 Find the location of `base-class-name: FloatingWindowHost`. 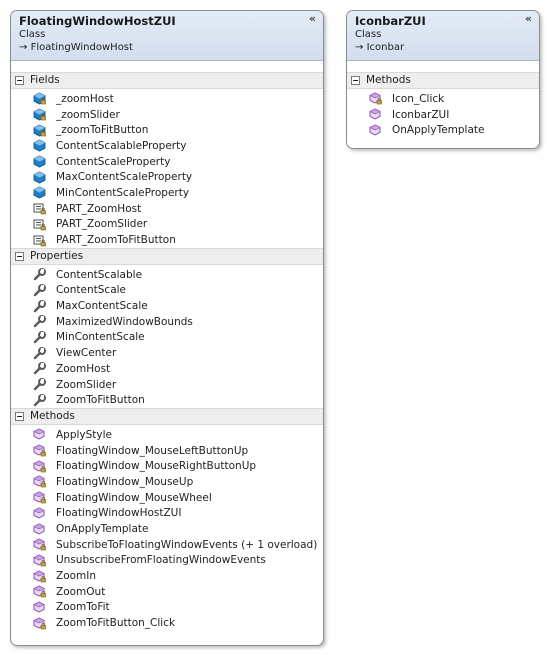

base-class-name: FloatingWindowHost is located at coordinates (81, 47).